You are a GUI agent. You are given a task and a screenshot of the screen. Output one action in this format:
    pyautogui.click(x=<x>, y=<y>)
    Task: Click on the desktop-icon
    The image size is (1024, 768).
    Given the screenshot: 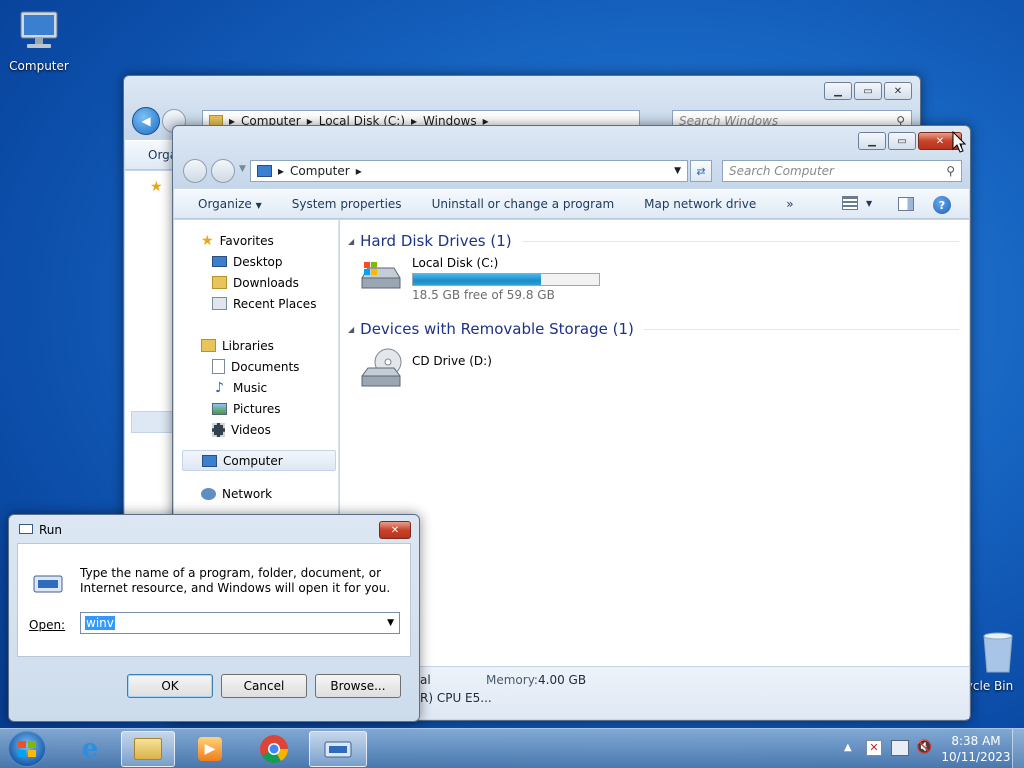 What is the action you would take?
    pyautogui.click(x=219, y=261)
    